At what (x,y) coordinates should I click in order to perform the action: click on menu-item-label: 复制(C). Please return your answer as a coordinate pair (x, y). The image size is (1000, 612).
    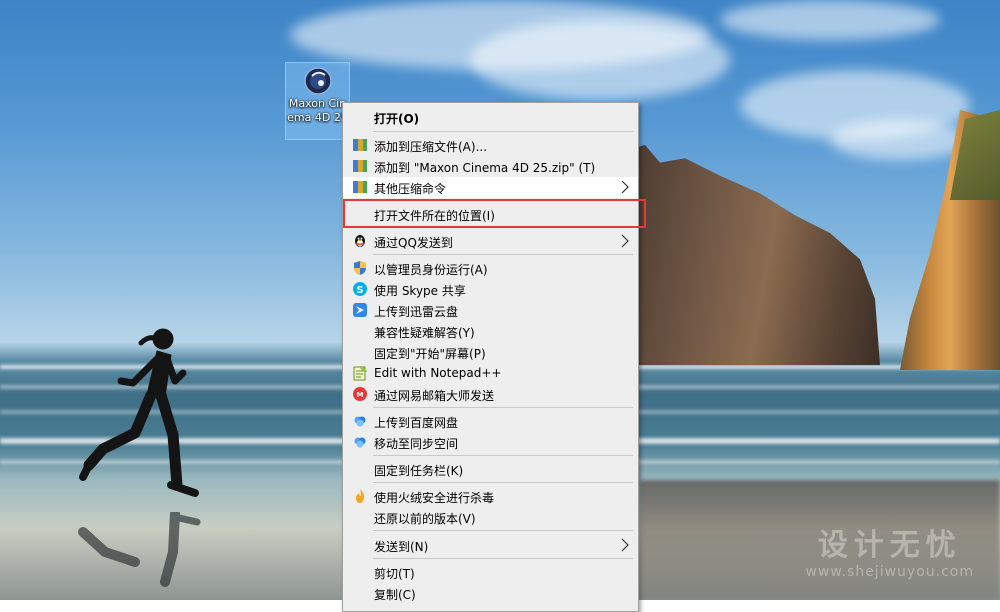
    Looking at the image, I should click on (395, 595).